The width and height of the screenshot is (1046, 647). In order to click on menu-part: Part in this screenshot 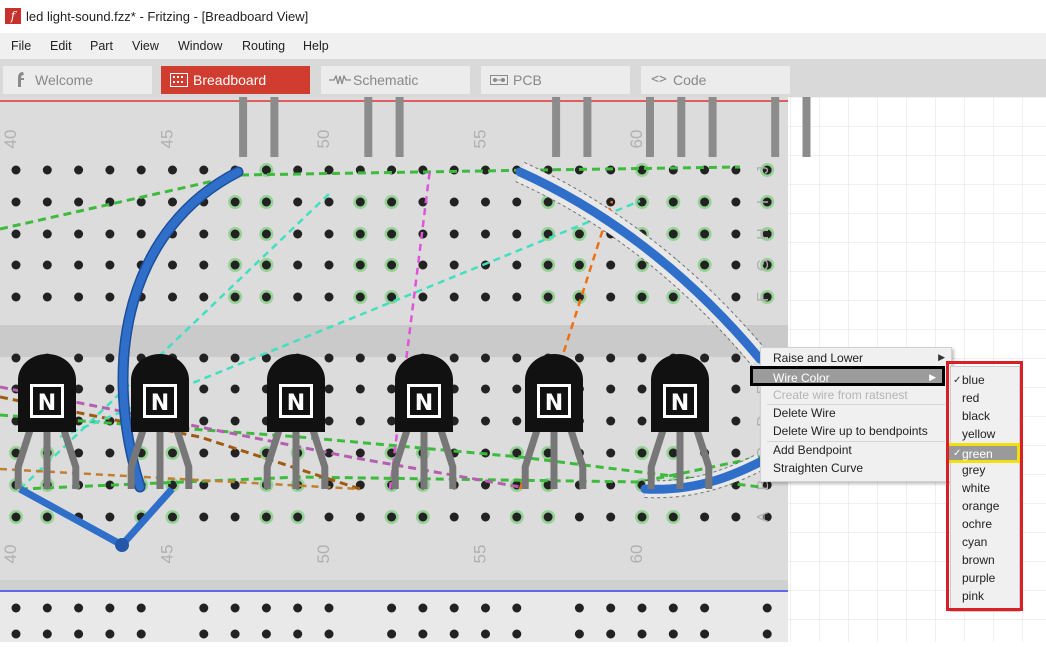, I will do `click(101, 46)`.